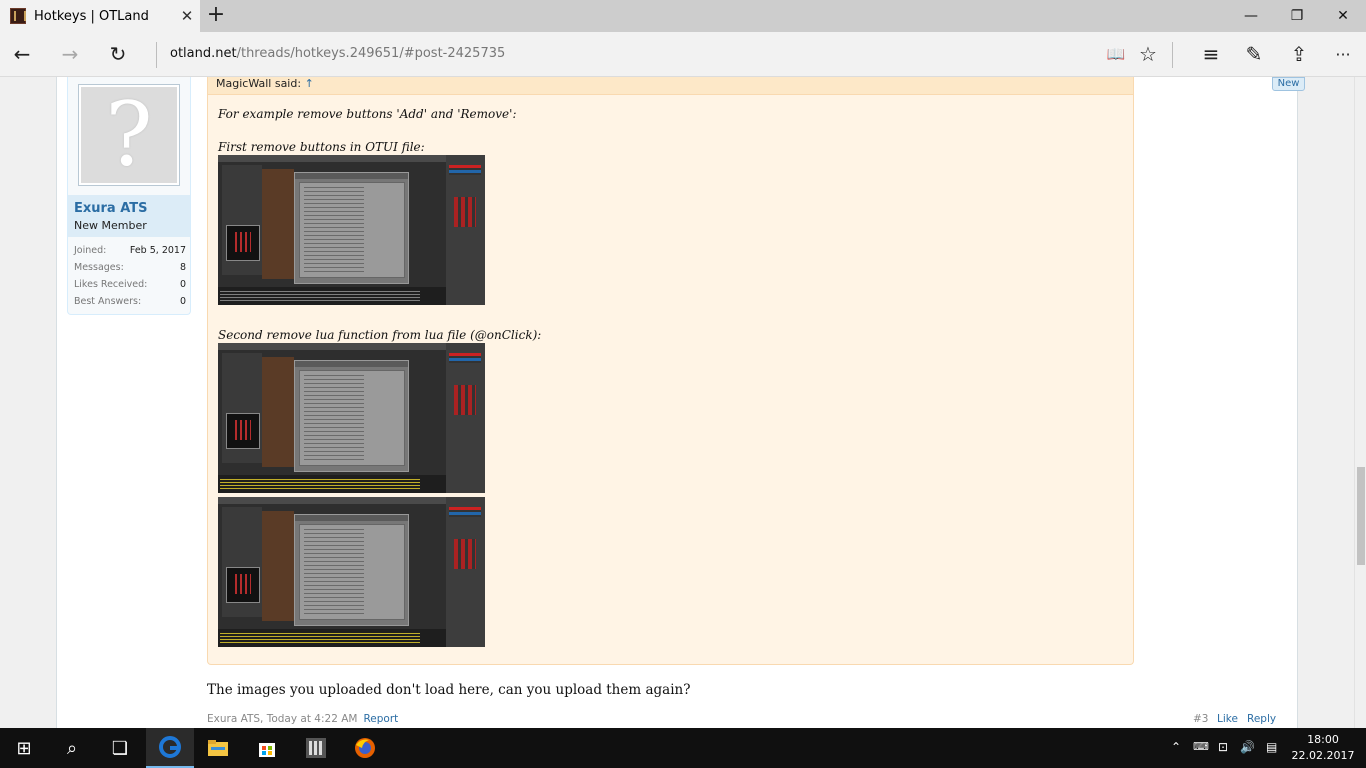  Describe the element at coordinates (1223, 747) in the screenshot. I see `network-icon: ⊡` at that location.